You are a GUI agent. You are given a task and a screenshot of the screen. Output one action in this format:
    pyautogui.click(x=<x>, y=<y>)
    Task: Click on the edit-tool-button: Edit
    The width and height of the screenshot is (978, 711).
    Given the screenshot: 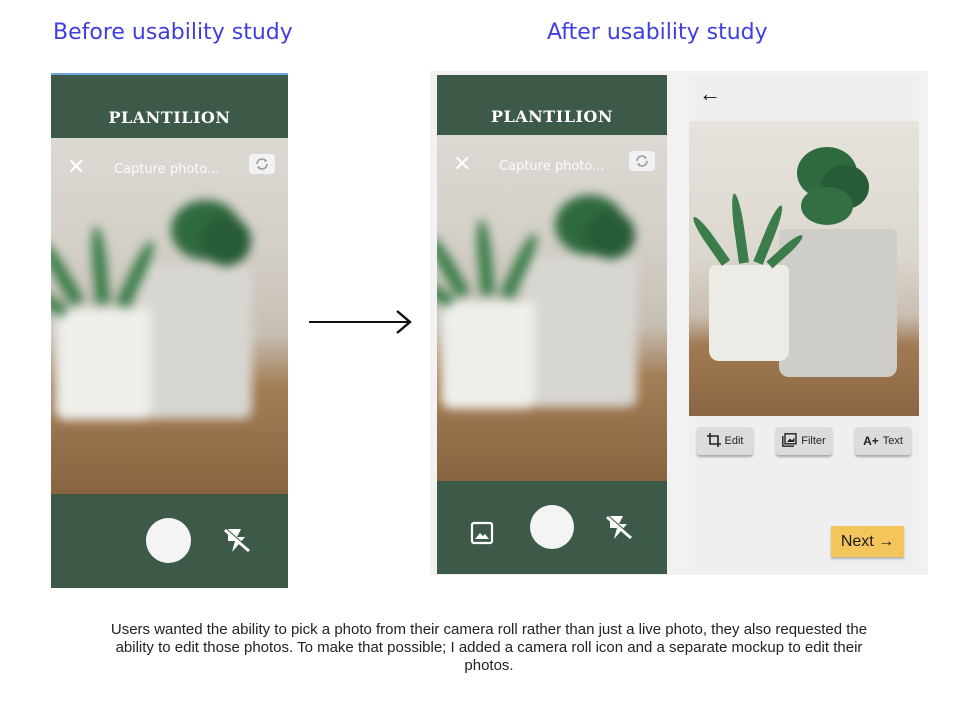 What is the action you would take?
    pyautogui.click(x=725, y=441)
    